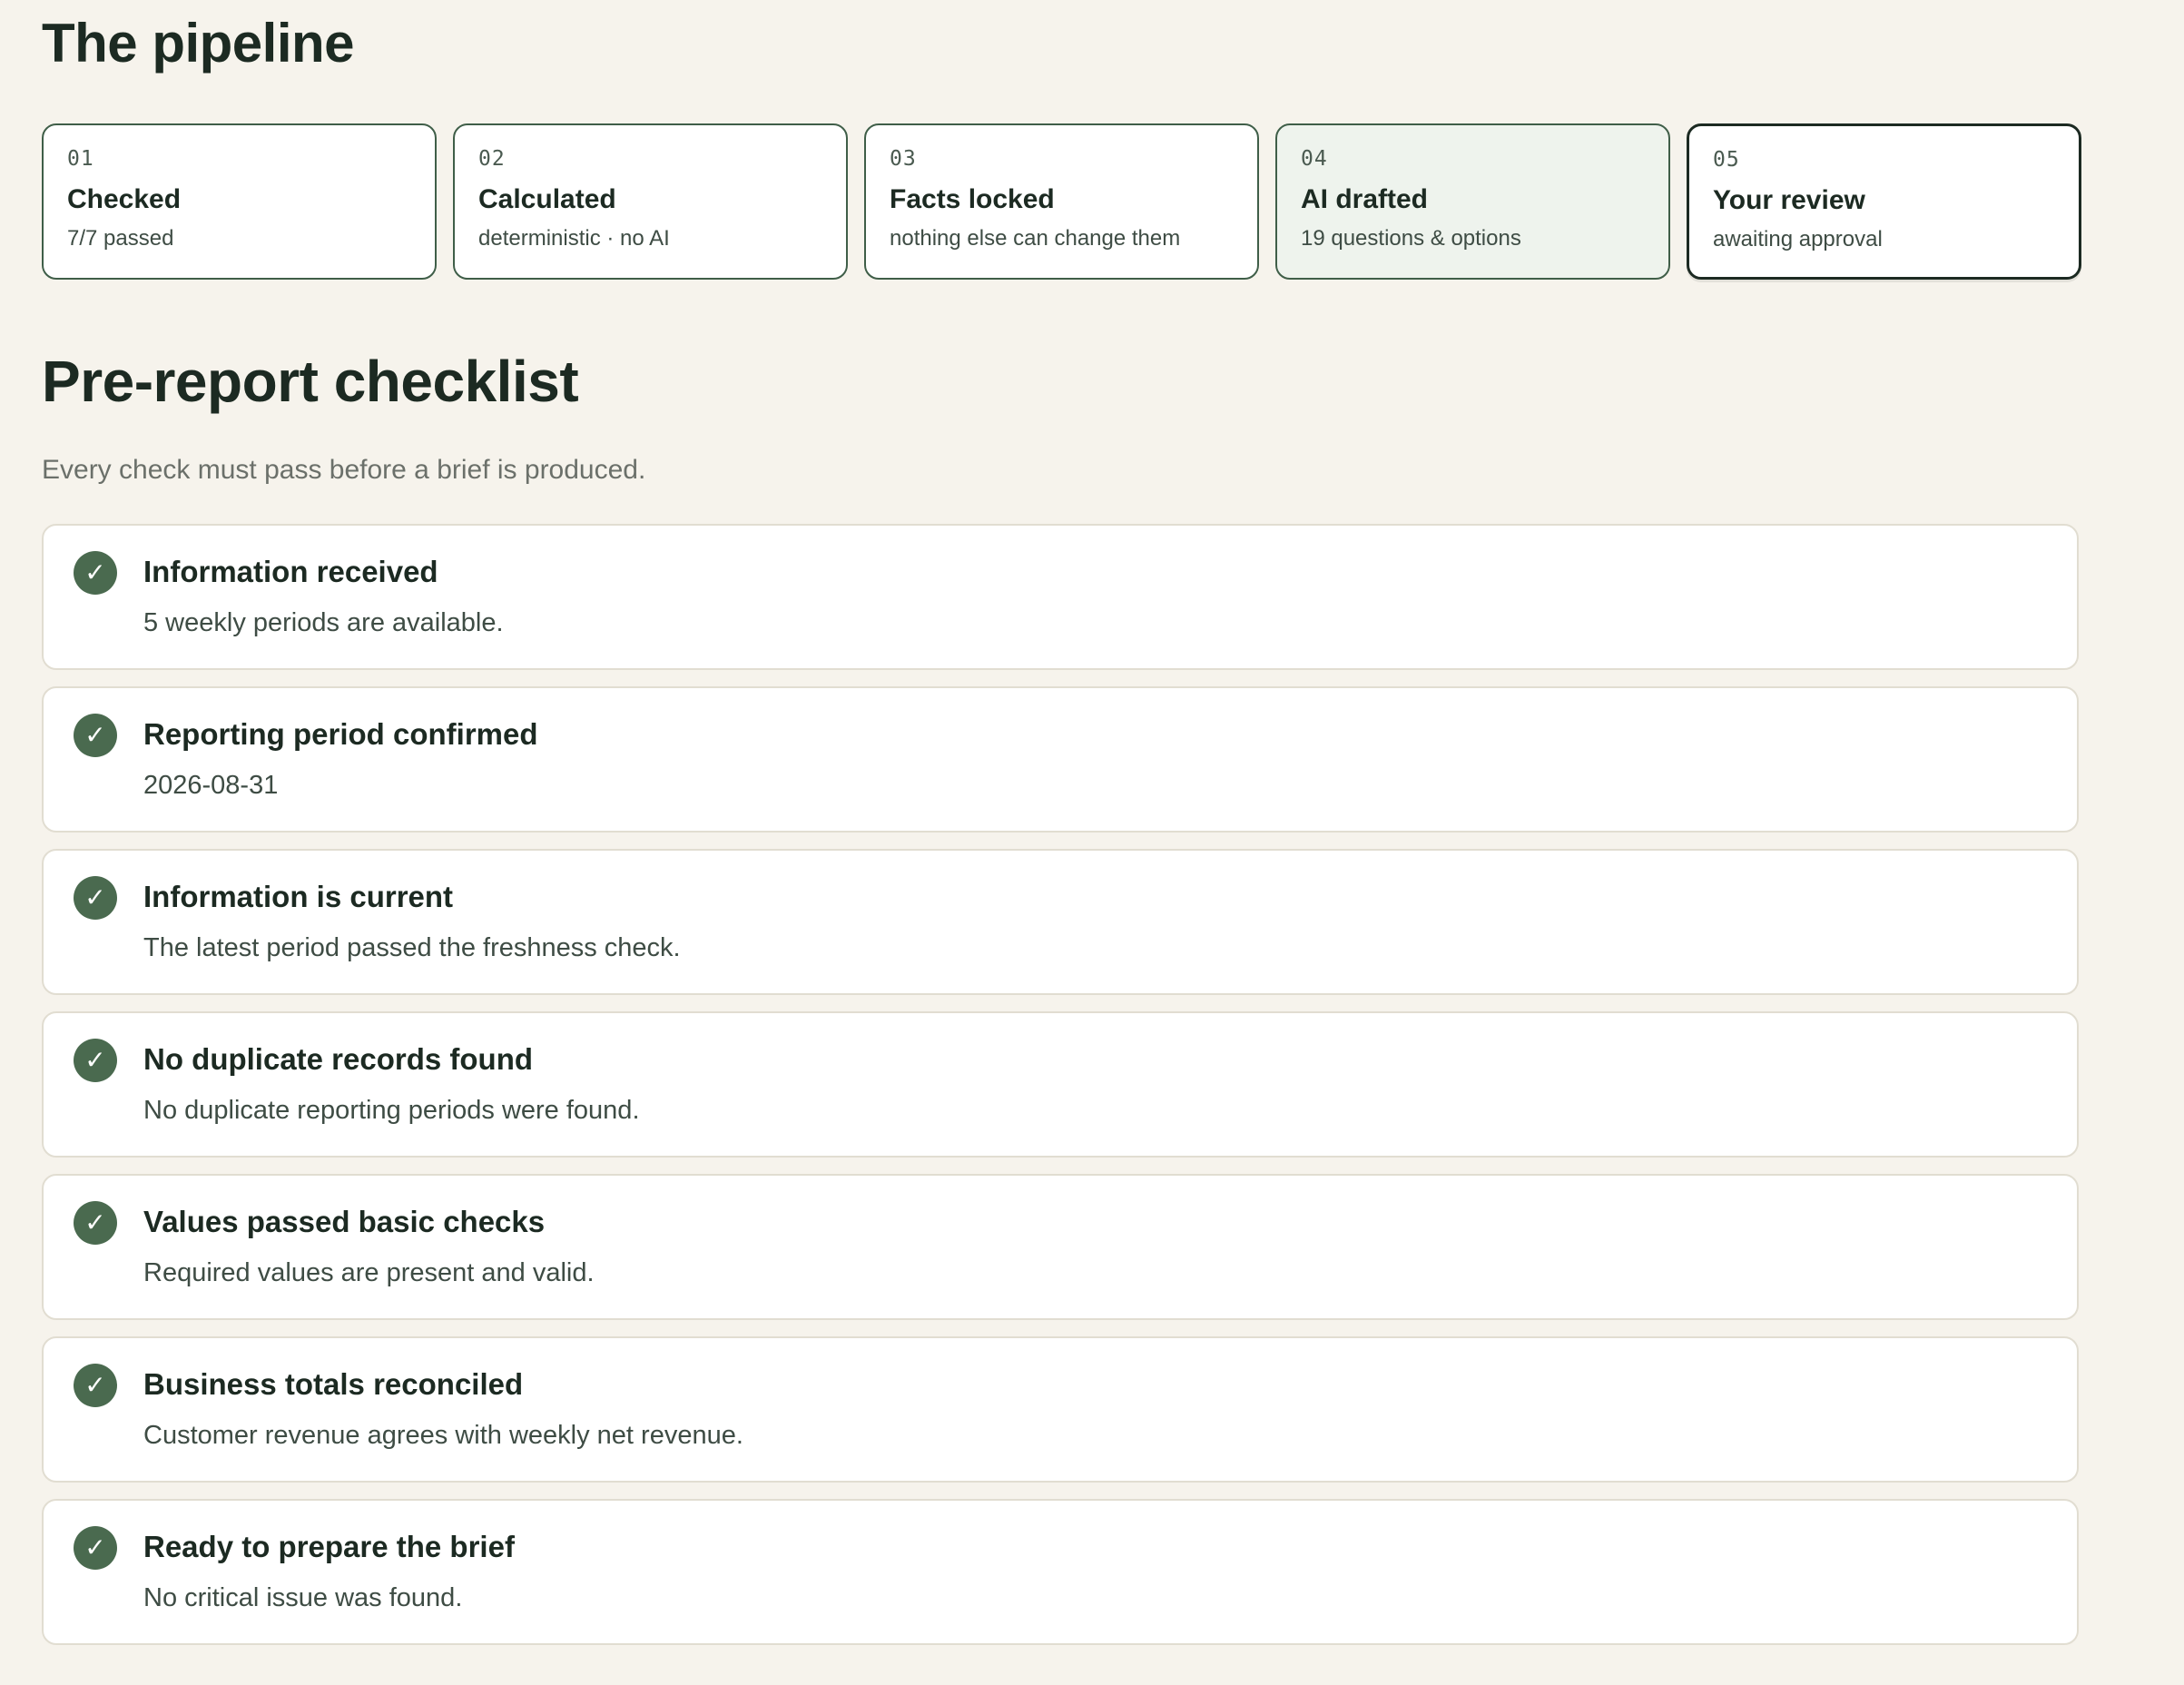  I want to click on check-title: Values passed basic checks, so click(344, 1222).